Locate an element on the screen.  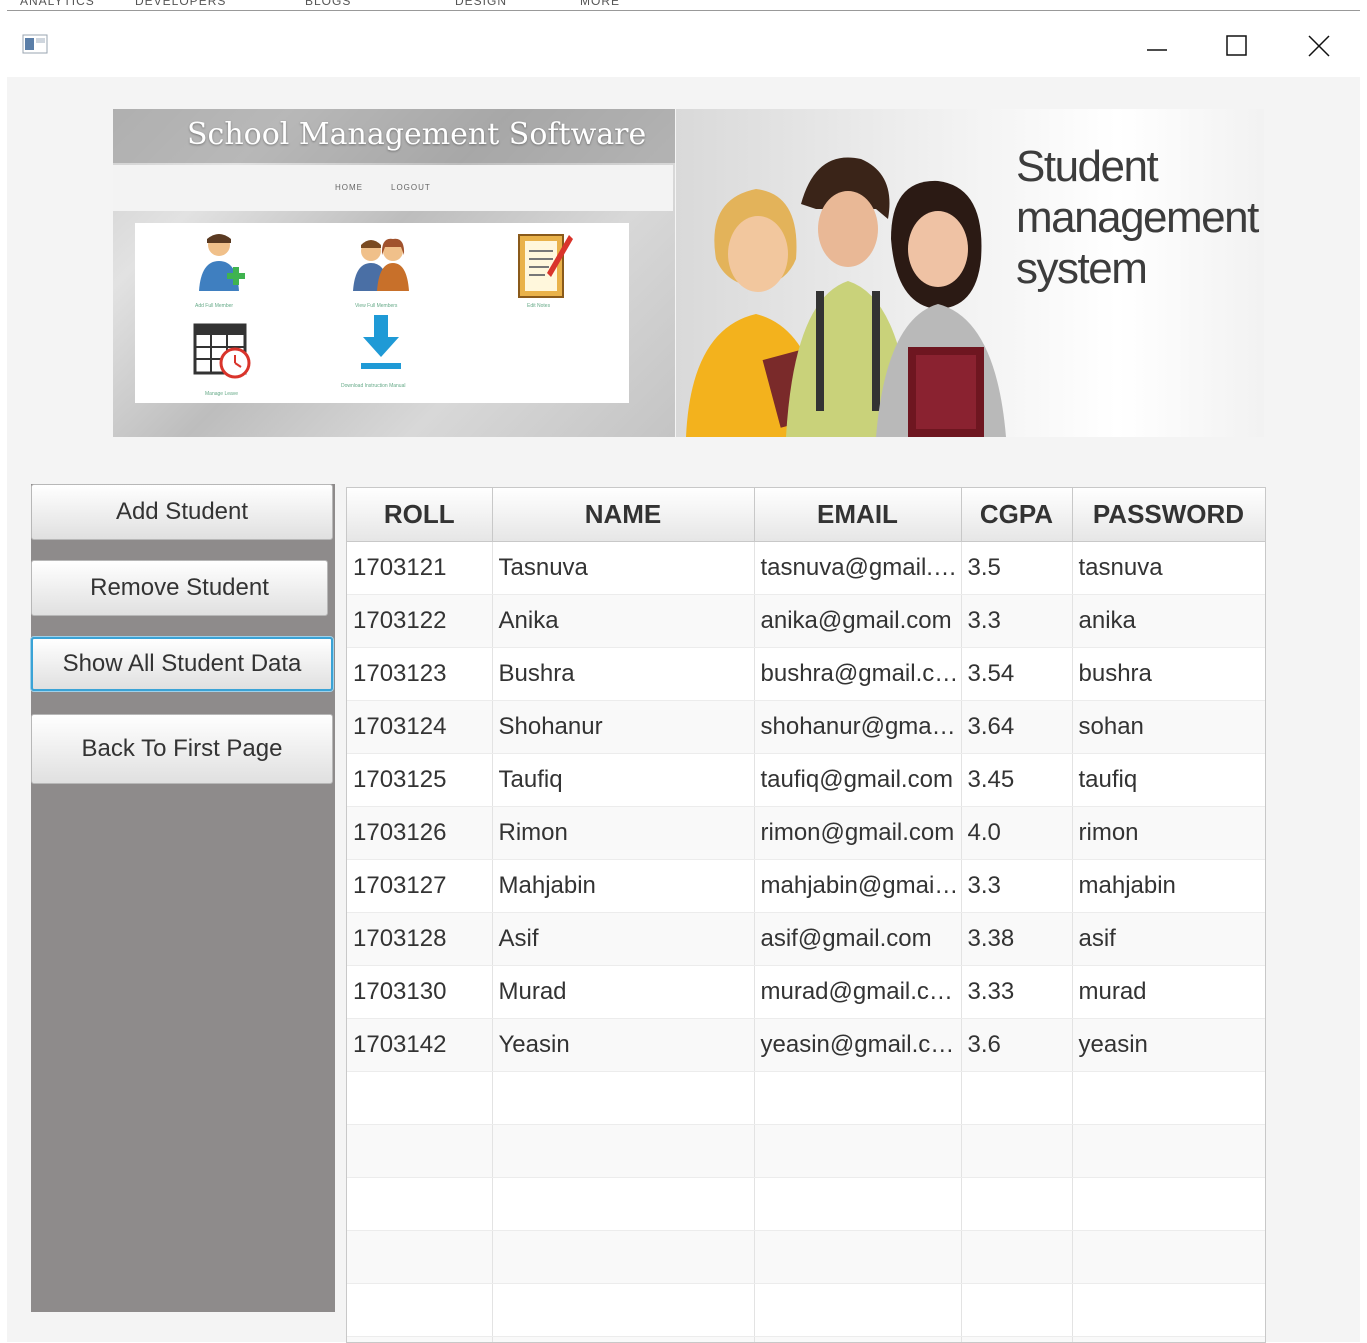
table-row: 1703128Asifasif@gmail.com3.38asif is located at coordinates (806, 939).